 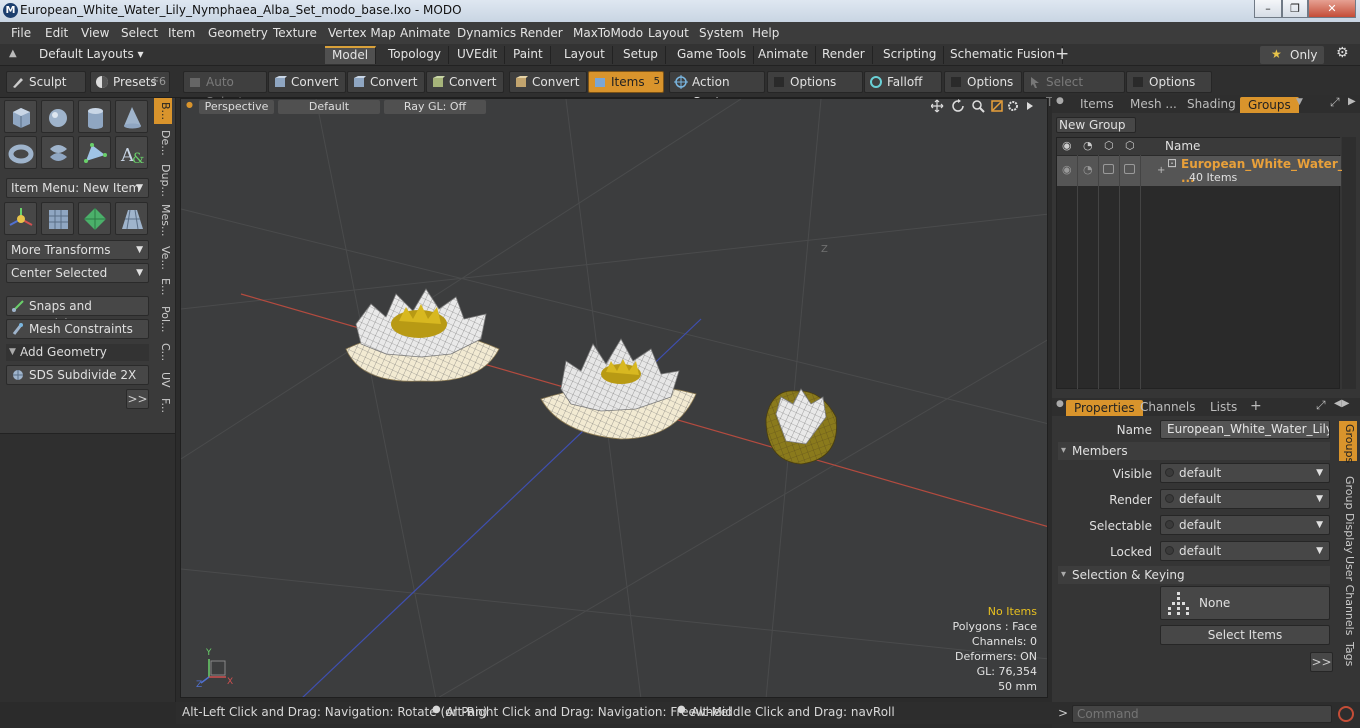 What do you see at coordinates (1169, 82) in the screenshot?
I see `select-through-options-button: Options` at bounding box center [1169, 82].